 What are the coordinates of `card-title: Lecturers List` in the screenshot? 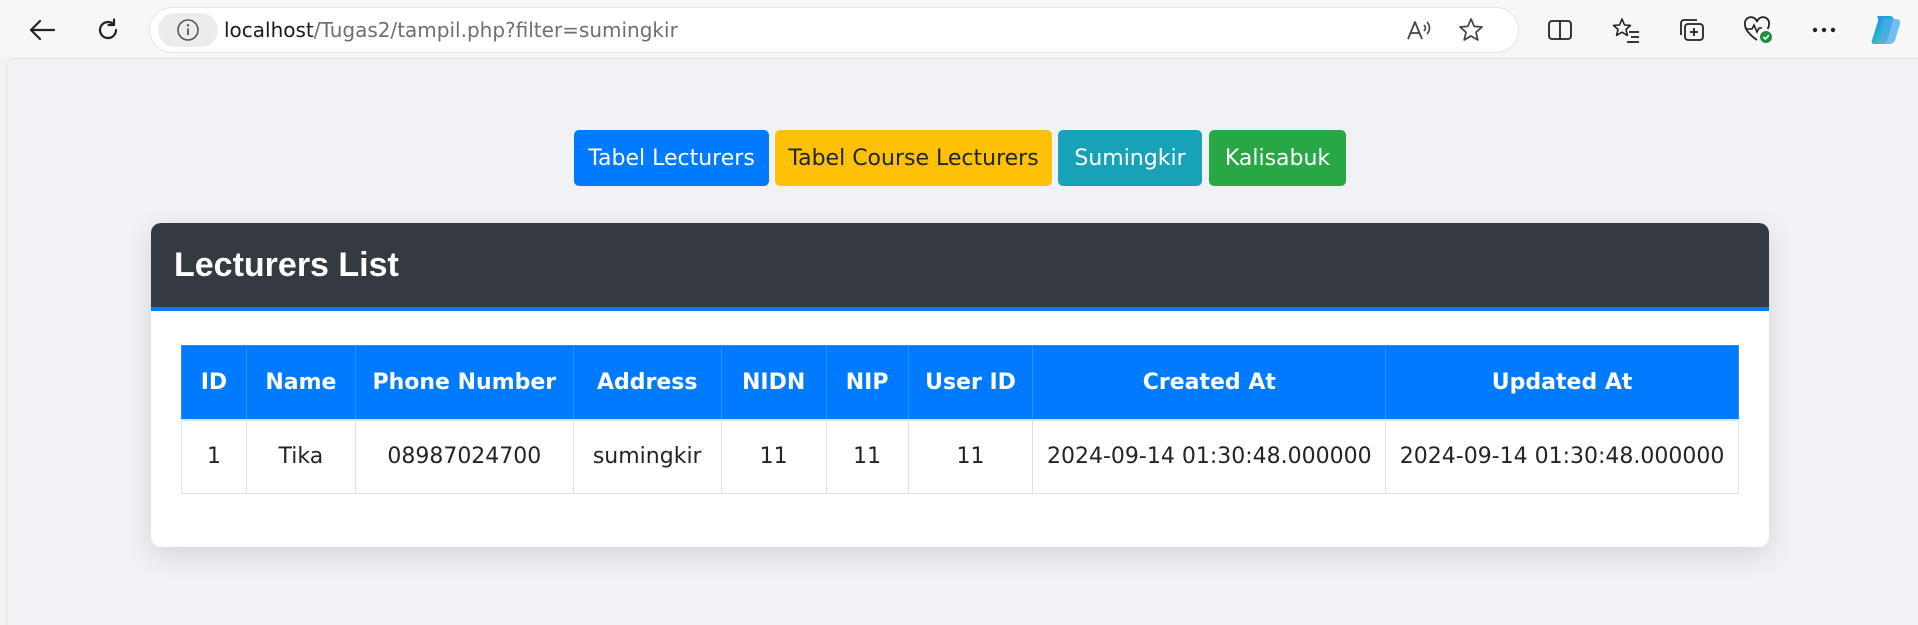 It's located at (286, 264).